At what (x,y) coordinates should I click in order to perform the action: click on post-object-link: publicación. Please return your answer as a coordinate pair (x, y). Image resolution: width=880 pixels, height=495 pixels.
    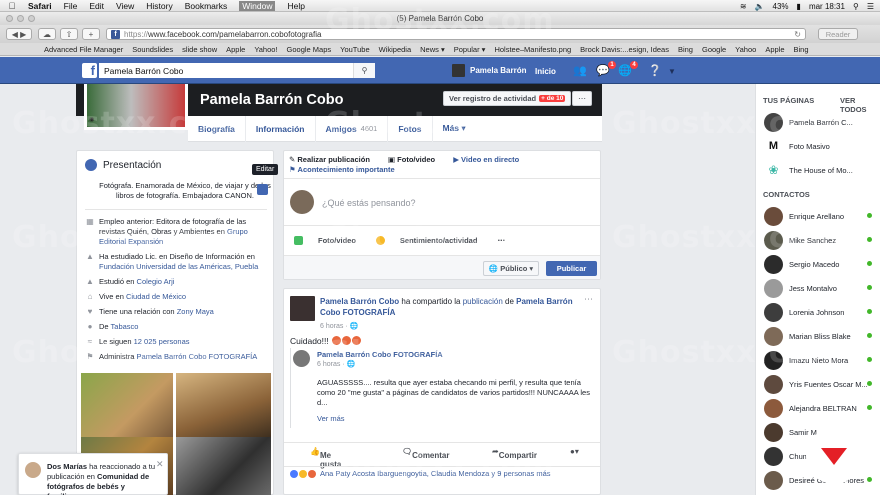
    Looking at the image, I should click on (483, 301).